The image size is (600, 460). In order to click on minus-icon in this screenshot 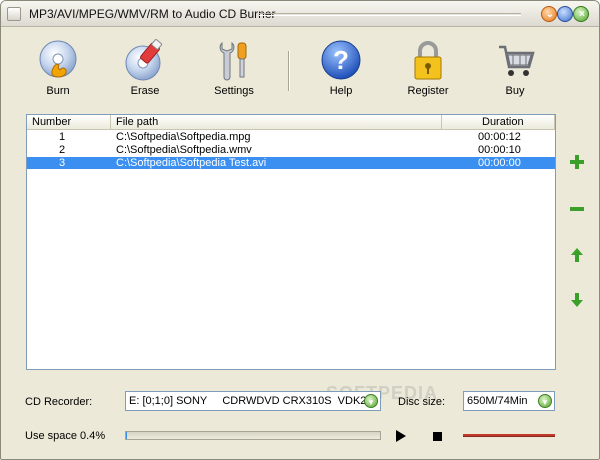, I will do `click(577, 209)`.